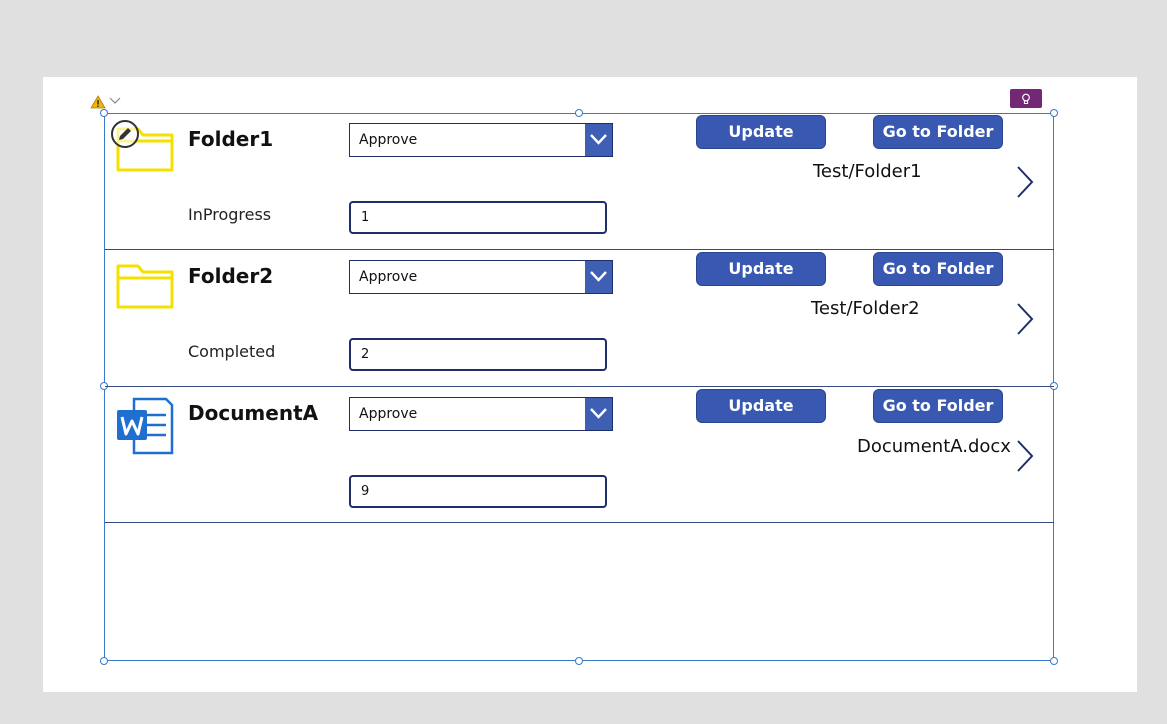 This screenshot has height=724, width=1167. I want to click on item-title: Folder1, so click(231, 139).